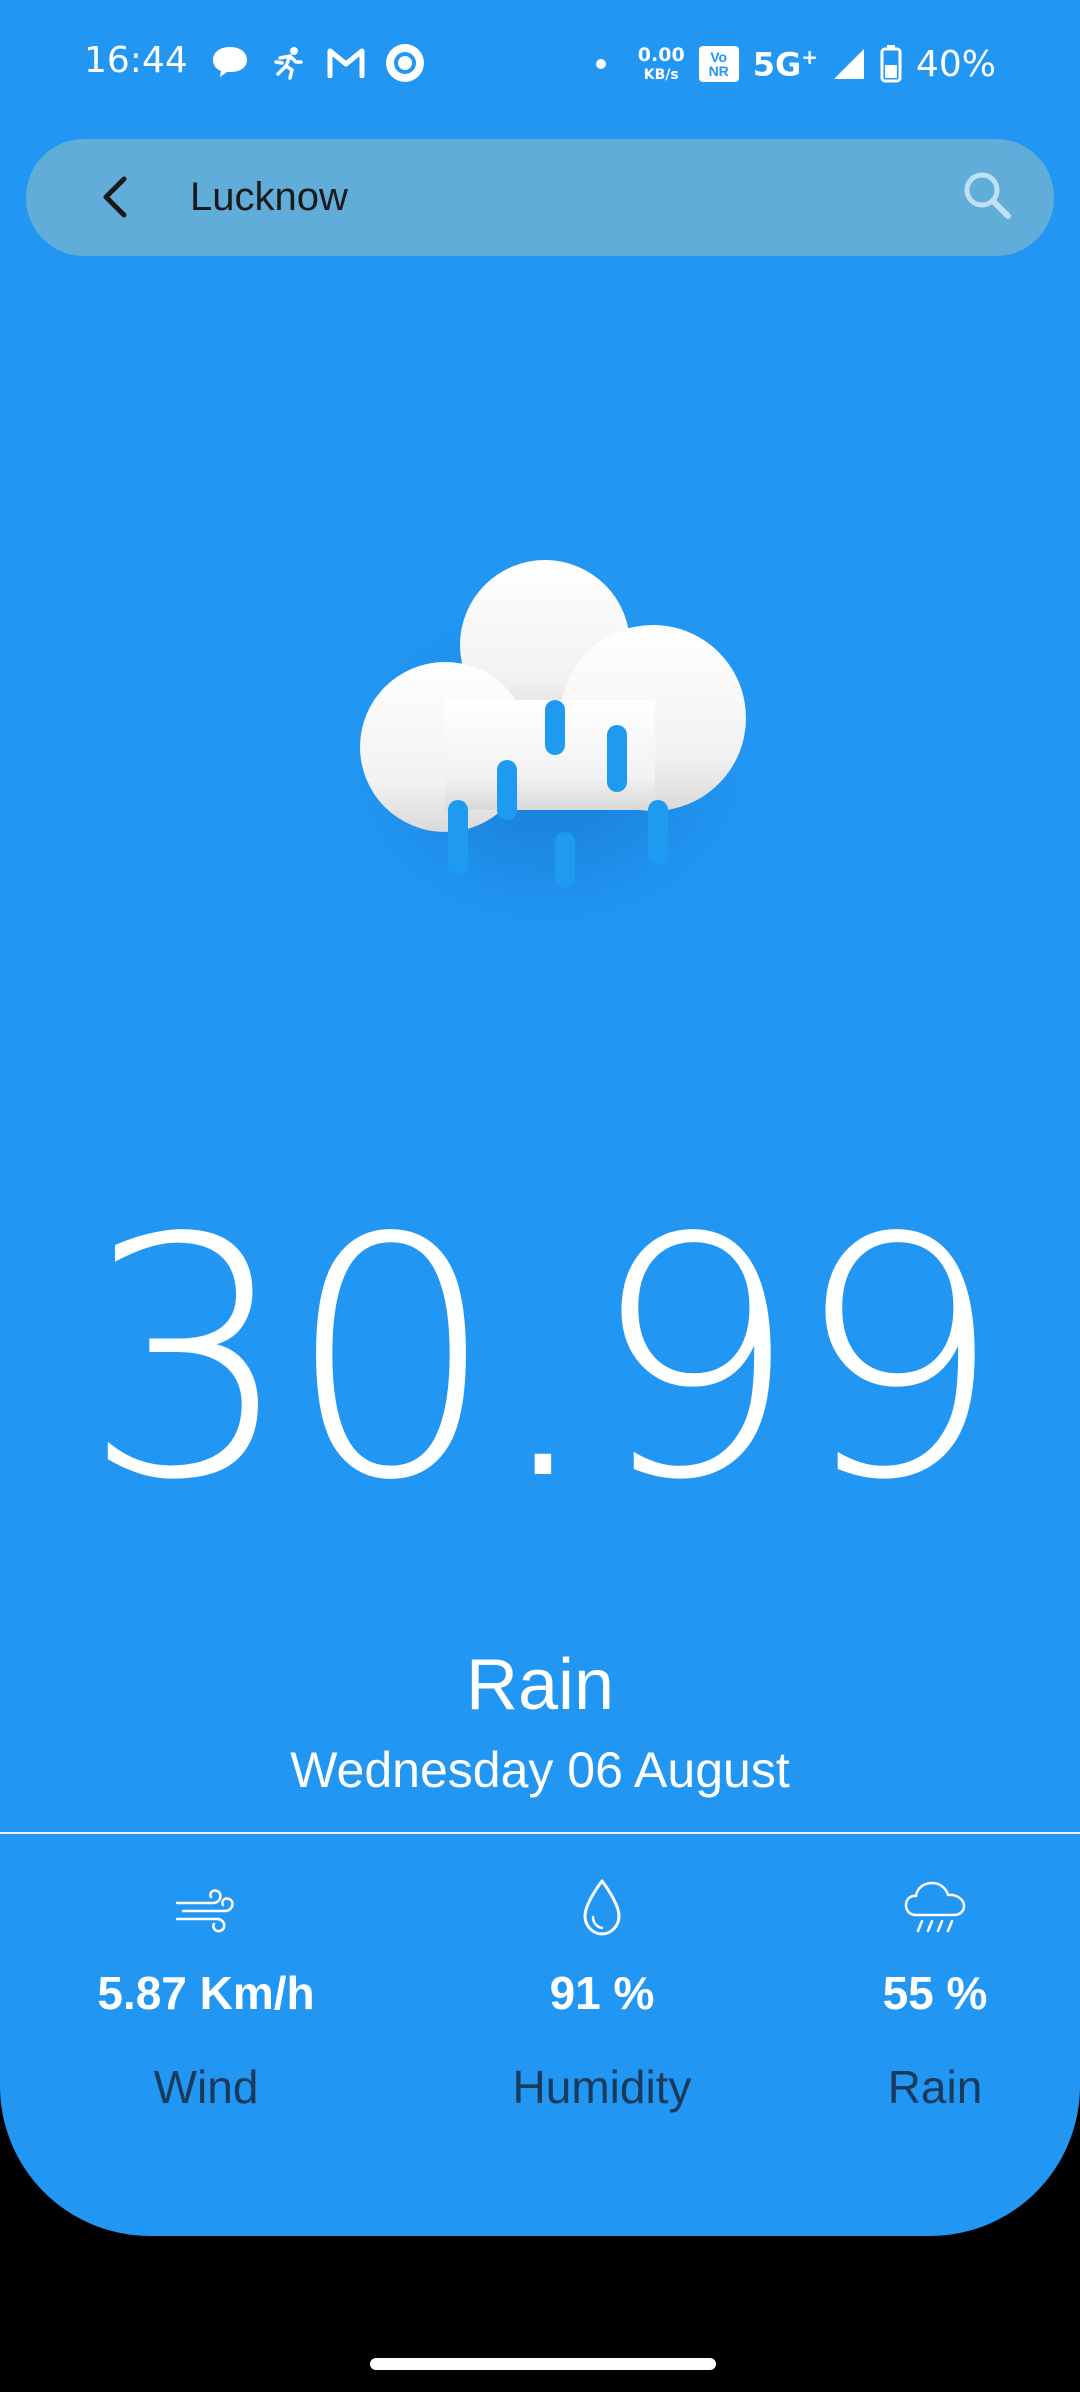 The image size is (1080, 2392). I want to click on network-type: 5G+, so click(785, 64).